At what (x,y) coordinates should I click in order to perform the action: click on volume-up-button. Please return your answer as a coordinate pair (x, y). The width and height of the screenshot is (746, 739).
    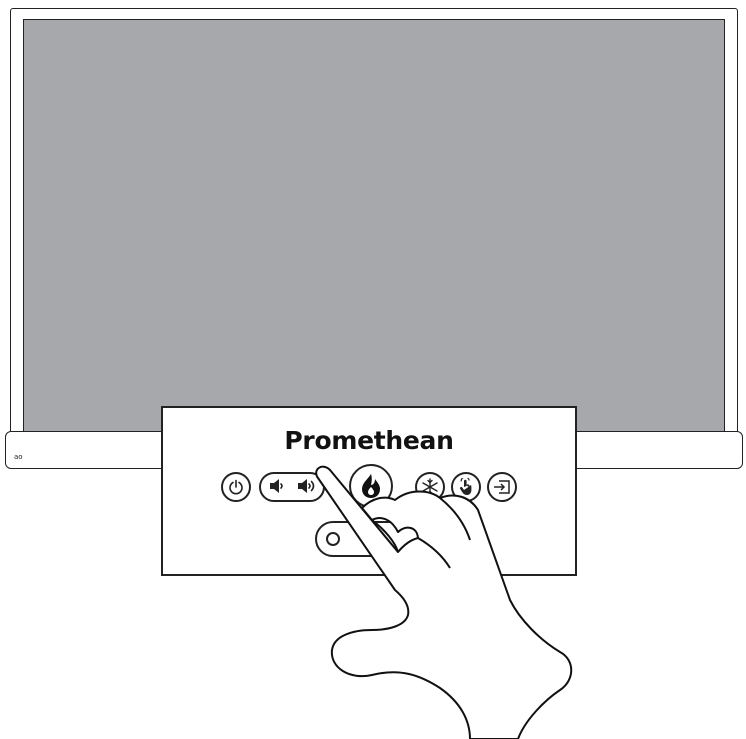
    Looking at the image, I should click on (307, 488).